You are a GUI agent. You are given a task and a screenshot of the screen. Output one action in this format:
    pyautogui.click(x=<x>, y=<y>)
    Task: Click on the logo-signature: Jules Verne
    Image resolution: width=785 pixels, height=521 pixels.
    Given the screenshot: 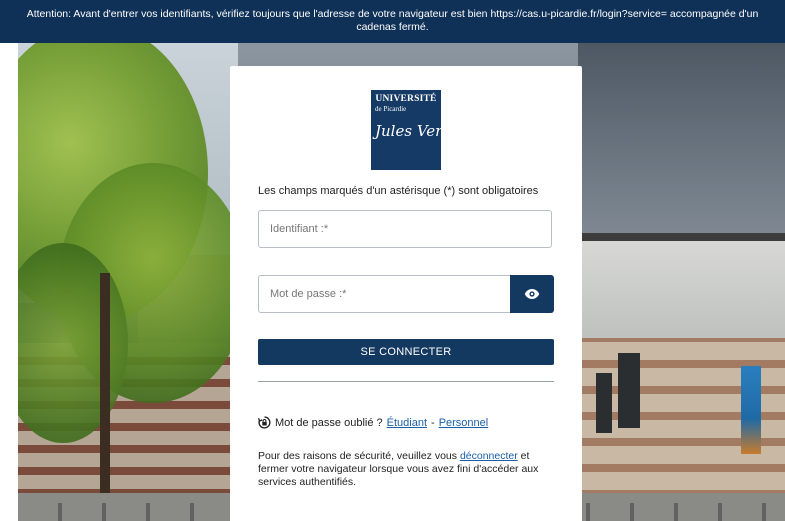 What is the action you would take?
    pyautogui.click(x=418, y=131)
    